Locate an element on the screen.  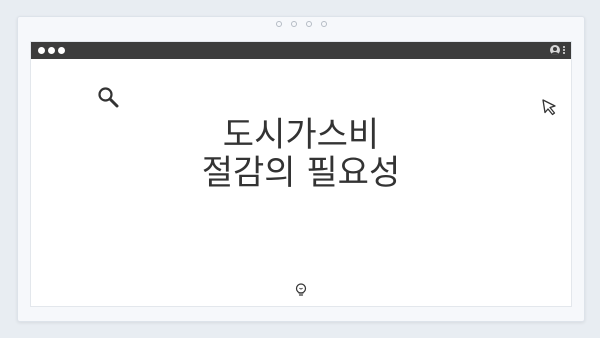
window-controls is located at coordinates (51, 50).